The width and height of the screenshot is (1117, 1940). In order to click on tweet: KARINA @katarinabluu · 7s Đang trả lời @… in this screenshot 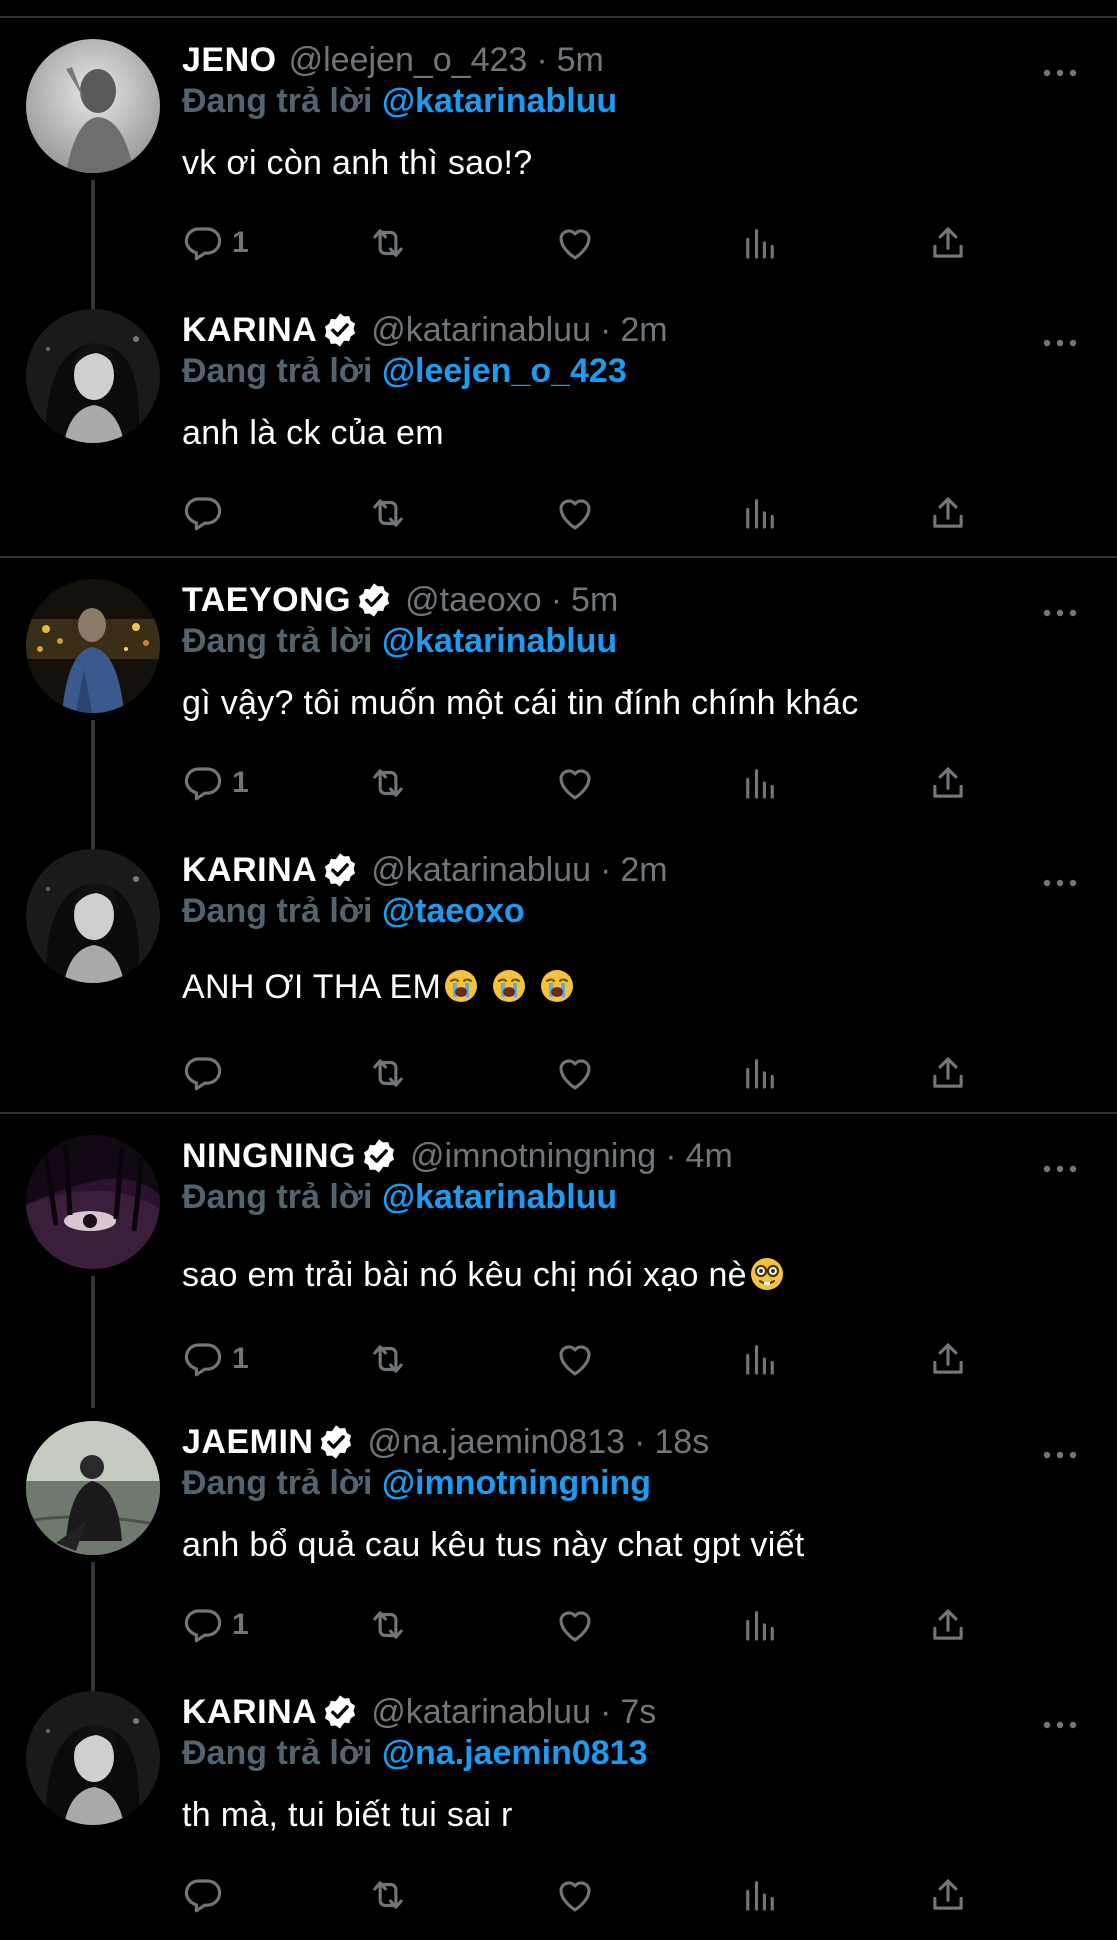, I will do `click(558, 1805)`.